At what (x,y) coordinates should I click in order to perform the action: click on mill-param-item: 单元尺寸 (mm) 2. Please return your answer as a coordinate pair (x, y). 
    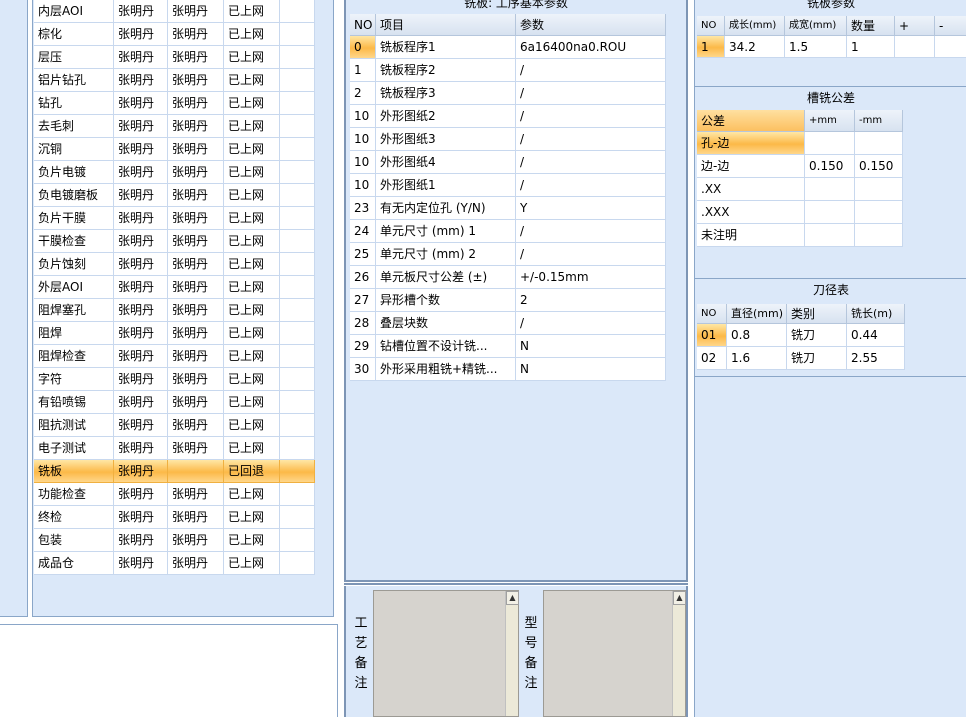
    Looking at the image, I should click on (446, 254).